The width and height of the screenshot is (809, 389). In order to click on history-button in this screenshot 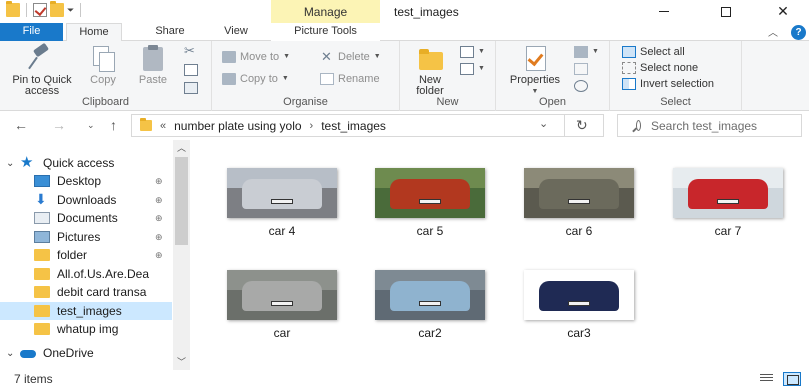, I will do `click(581, 86)`.